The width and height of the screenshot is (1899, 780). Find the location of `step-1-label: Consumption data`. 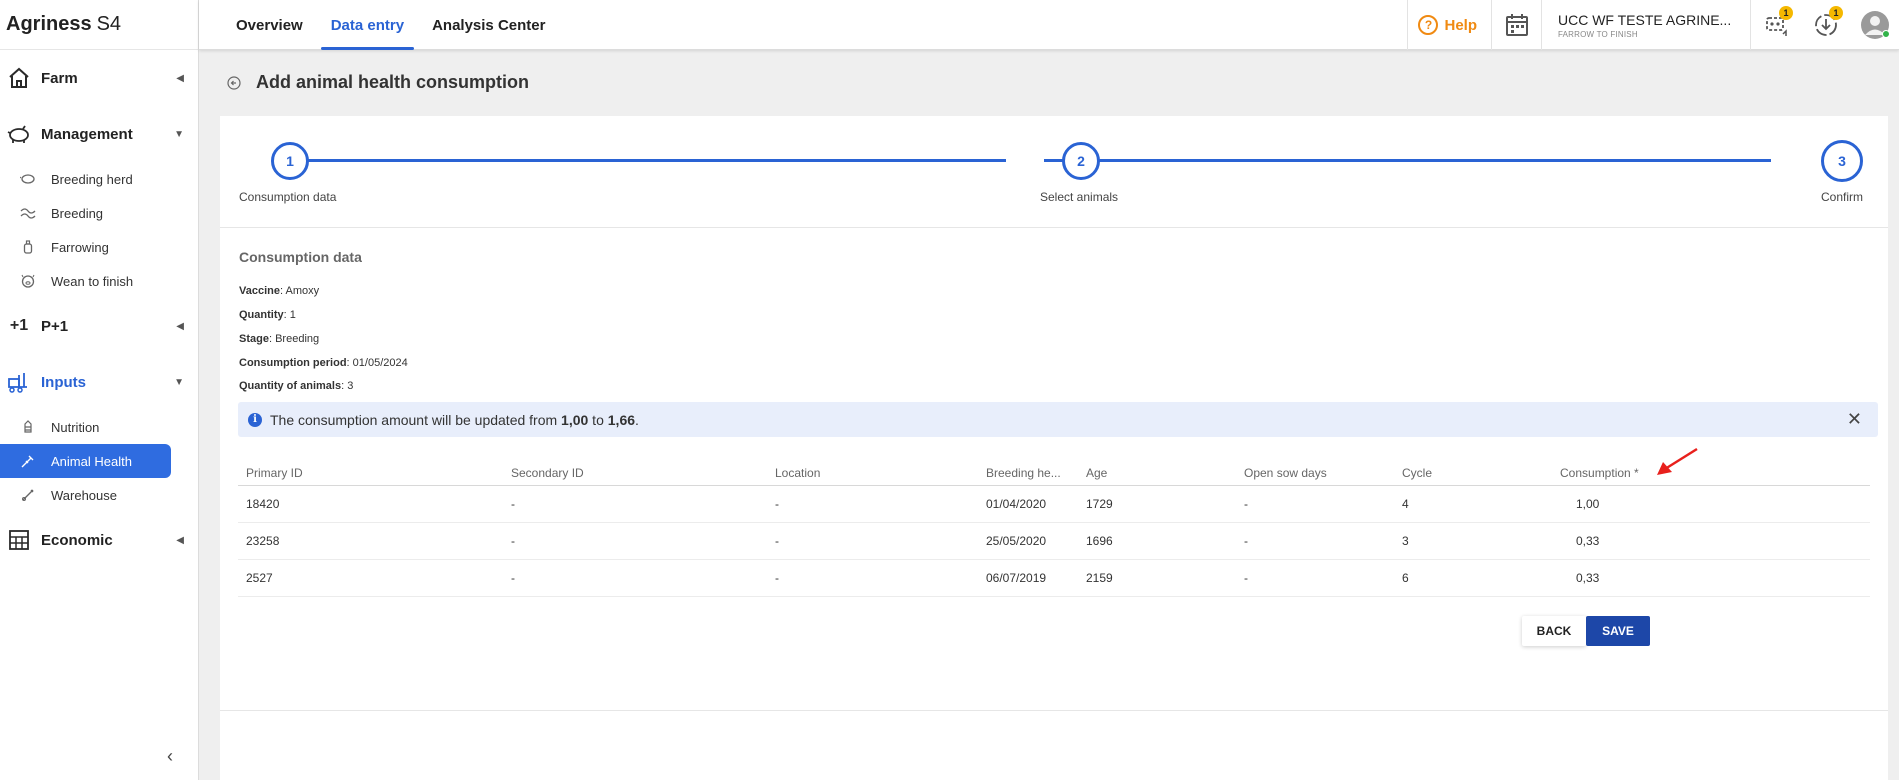

step-1-label: Consumption data is located at coordinates (288, 197).